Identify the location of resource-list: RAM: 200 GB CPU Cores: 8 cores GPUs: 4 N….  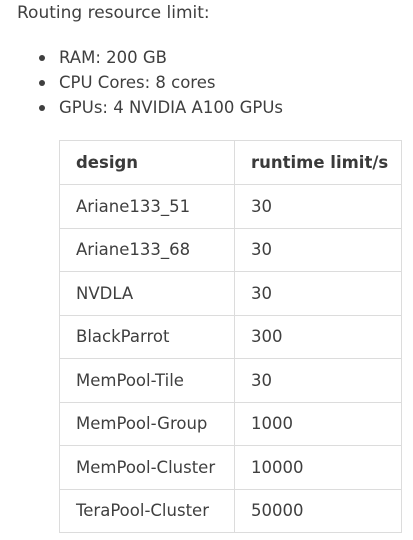
(141, 82).